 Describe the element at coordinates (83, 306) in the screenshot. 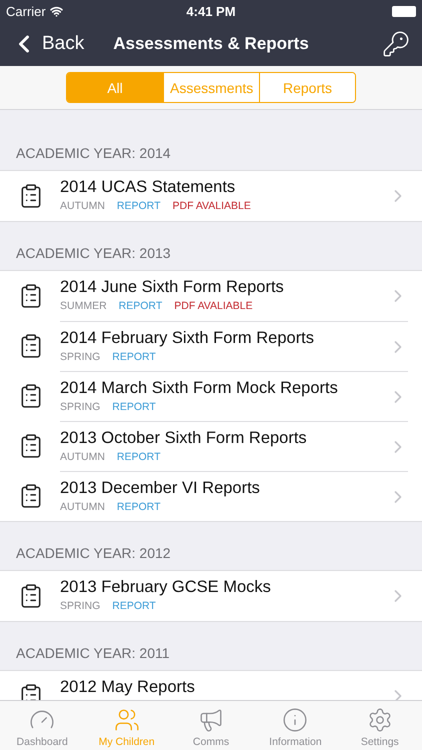

I see `report-tag: SUMMER` at that location.